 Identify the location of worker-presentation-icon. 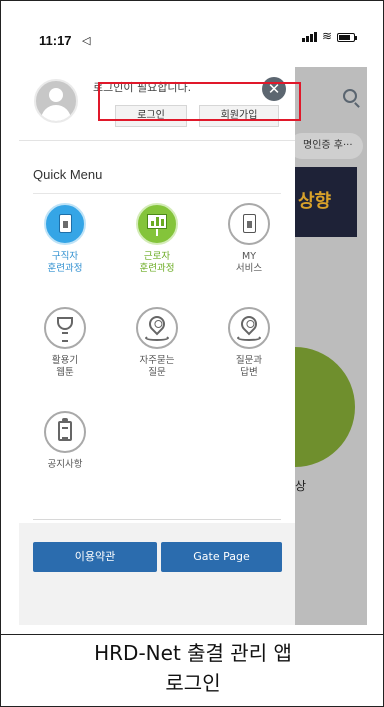
(157, 224).